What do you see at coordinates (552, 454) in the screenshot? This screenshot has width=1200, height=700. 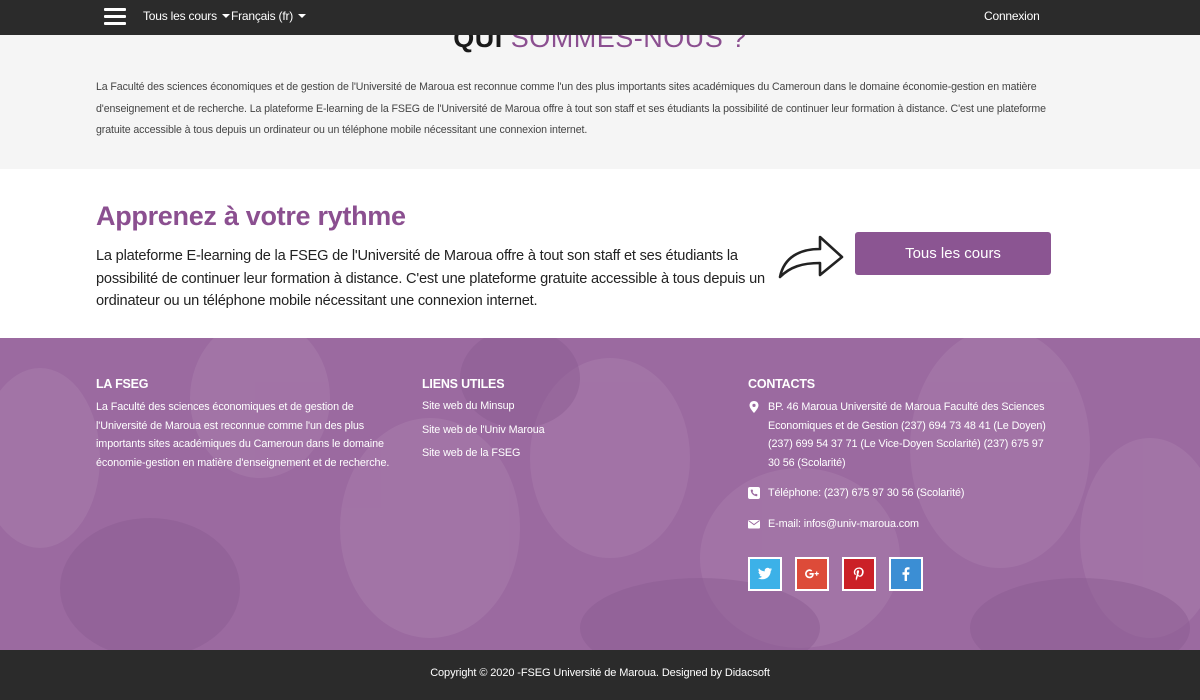 I see `link-fseg: Site web de la FSEG` at bounding box center [552, 454].